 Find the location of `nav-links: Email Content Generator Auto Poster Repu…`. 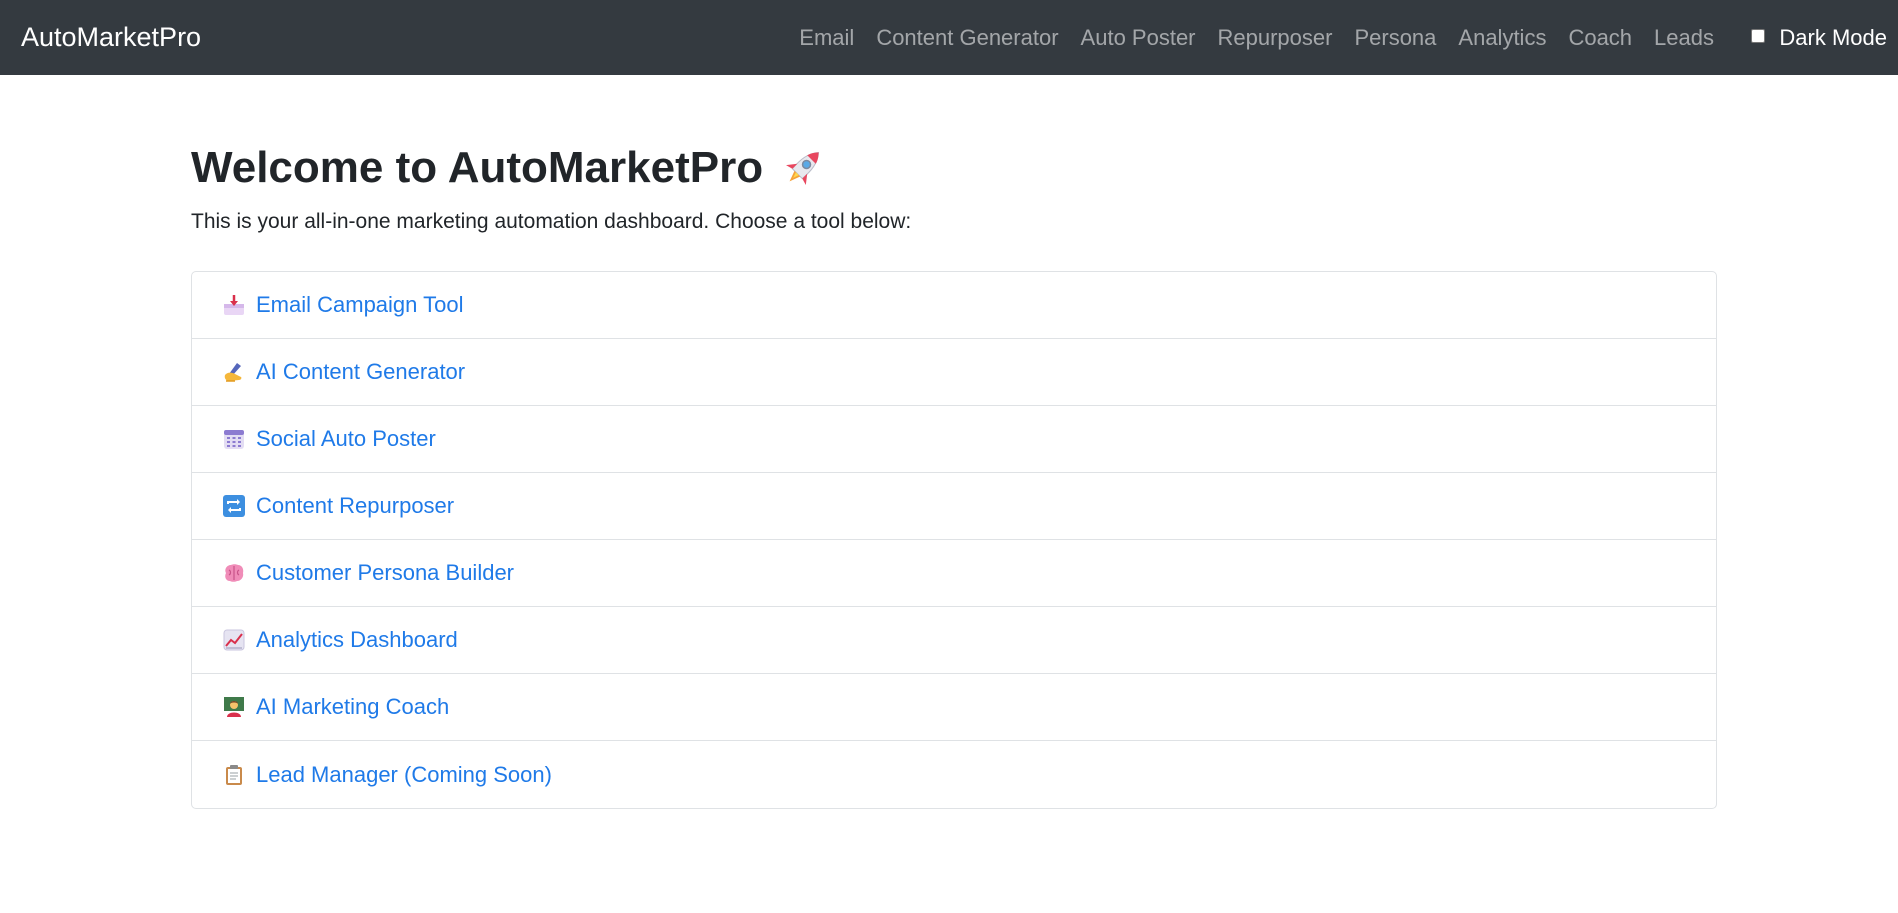

nav-links: Email Content Generator Auto Poster Repu… is located at coordinates (1256, 37).